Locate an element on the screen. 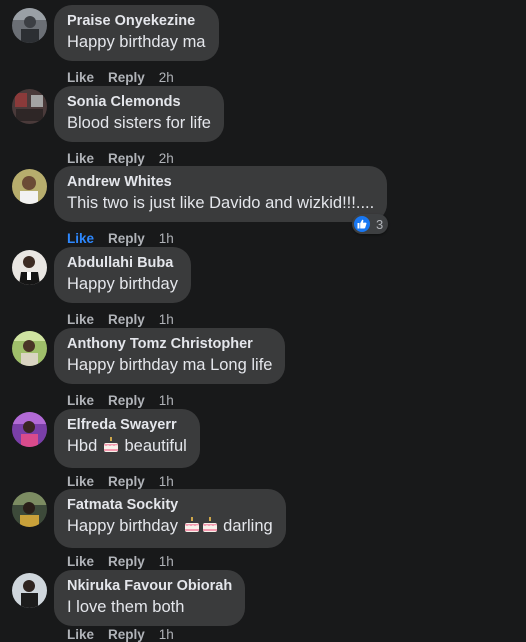 This screenshot has height=642, width=526. comment-bubble: Praise Onyekezine Happy birthday ma is located at coordinates (136, 33).